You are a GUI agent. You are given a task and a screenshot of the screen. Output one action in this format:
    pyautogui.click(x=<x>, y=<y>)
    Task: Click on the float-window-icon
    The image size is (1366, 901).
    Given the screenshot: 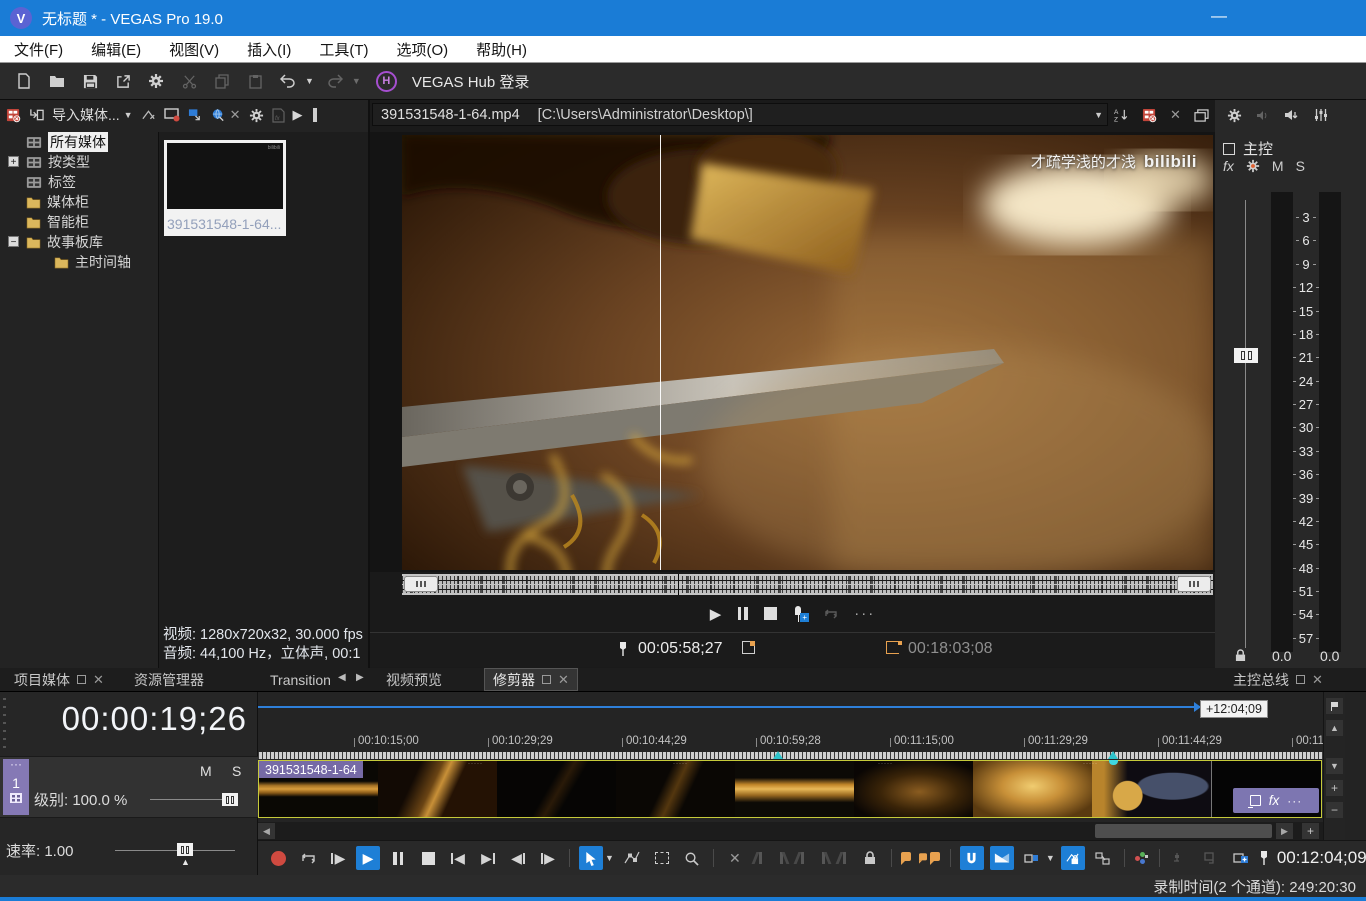 What is the action you would take?
    pyautogui.click(x=1201, y=115)
    